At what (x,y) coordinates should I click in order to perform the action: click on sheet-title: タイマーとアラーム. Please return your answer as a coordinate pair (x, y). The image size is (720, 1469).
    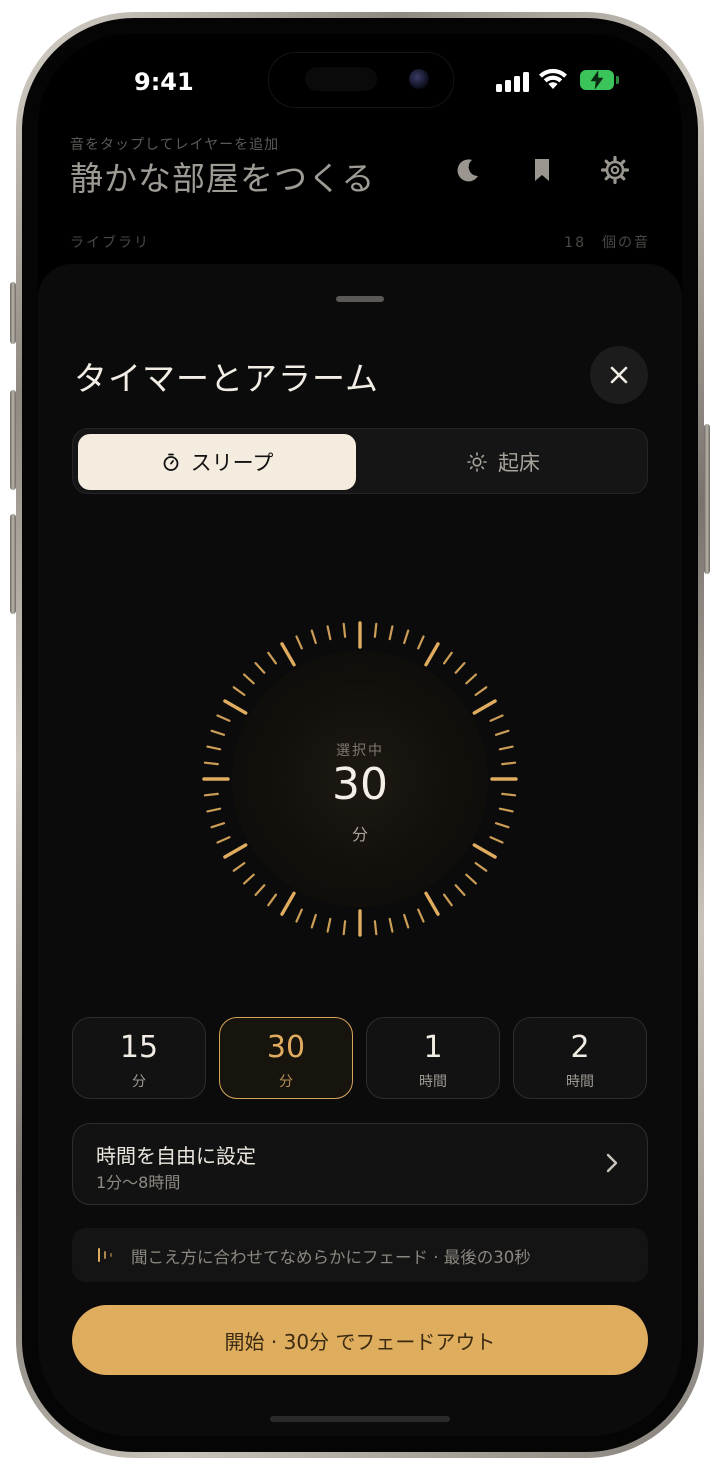
    Looking at the image, I should click on (227, 378).